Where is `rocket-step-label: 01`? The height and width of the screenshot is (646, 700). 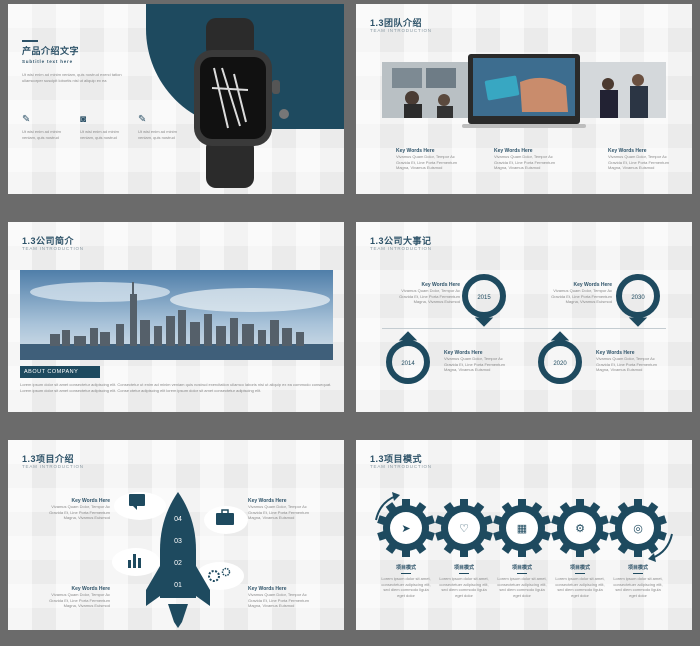 rocket-step-label: 01 is located at coordinates (178, 585).